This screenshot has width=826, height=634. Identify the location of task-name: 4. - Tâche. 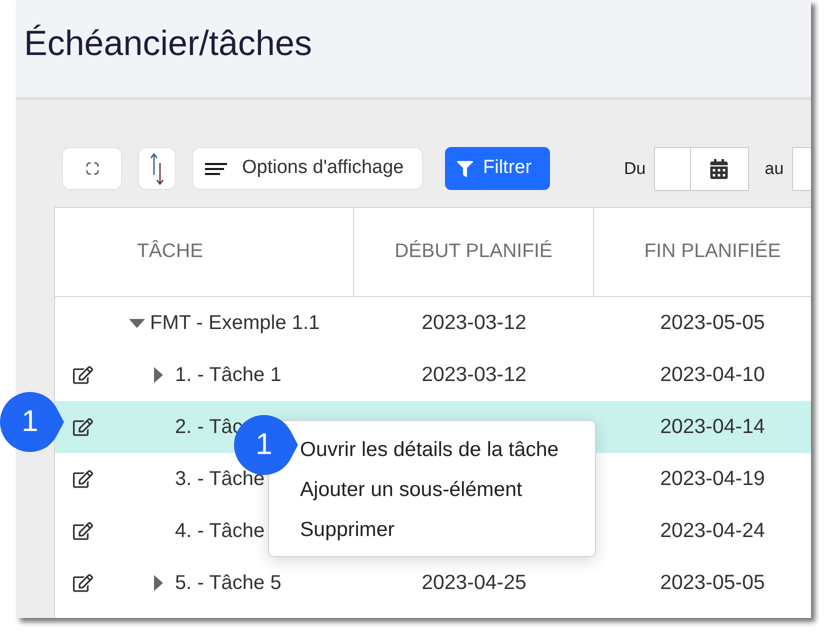
(220, 531).